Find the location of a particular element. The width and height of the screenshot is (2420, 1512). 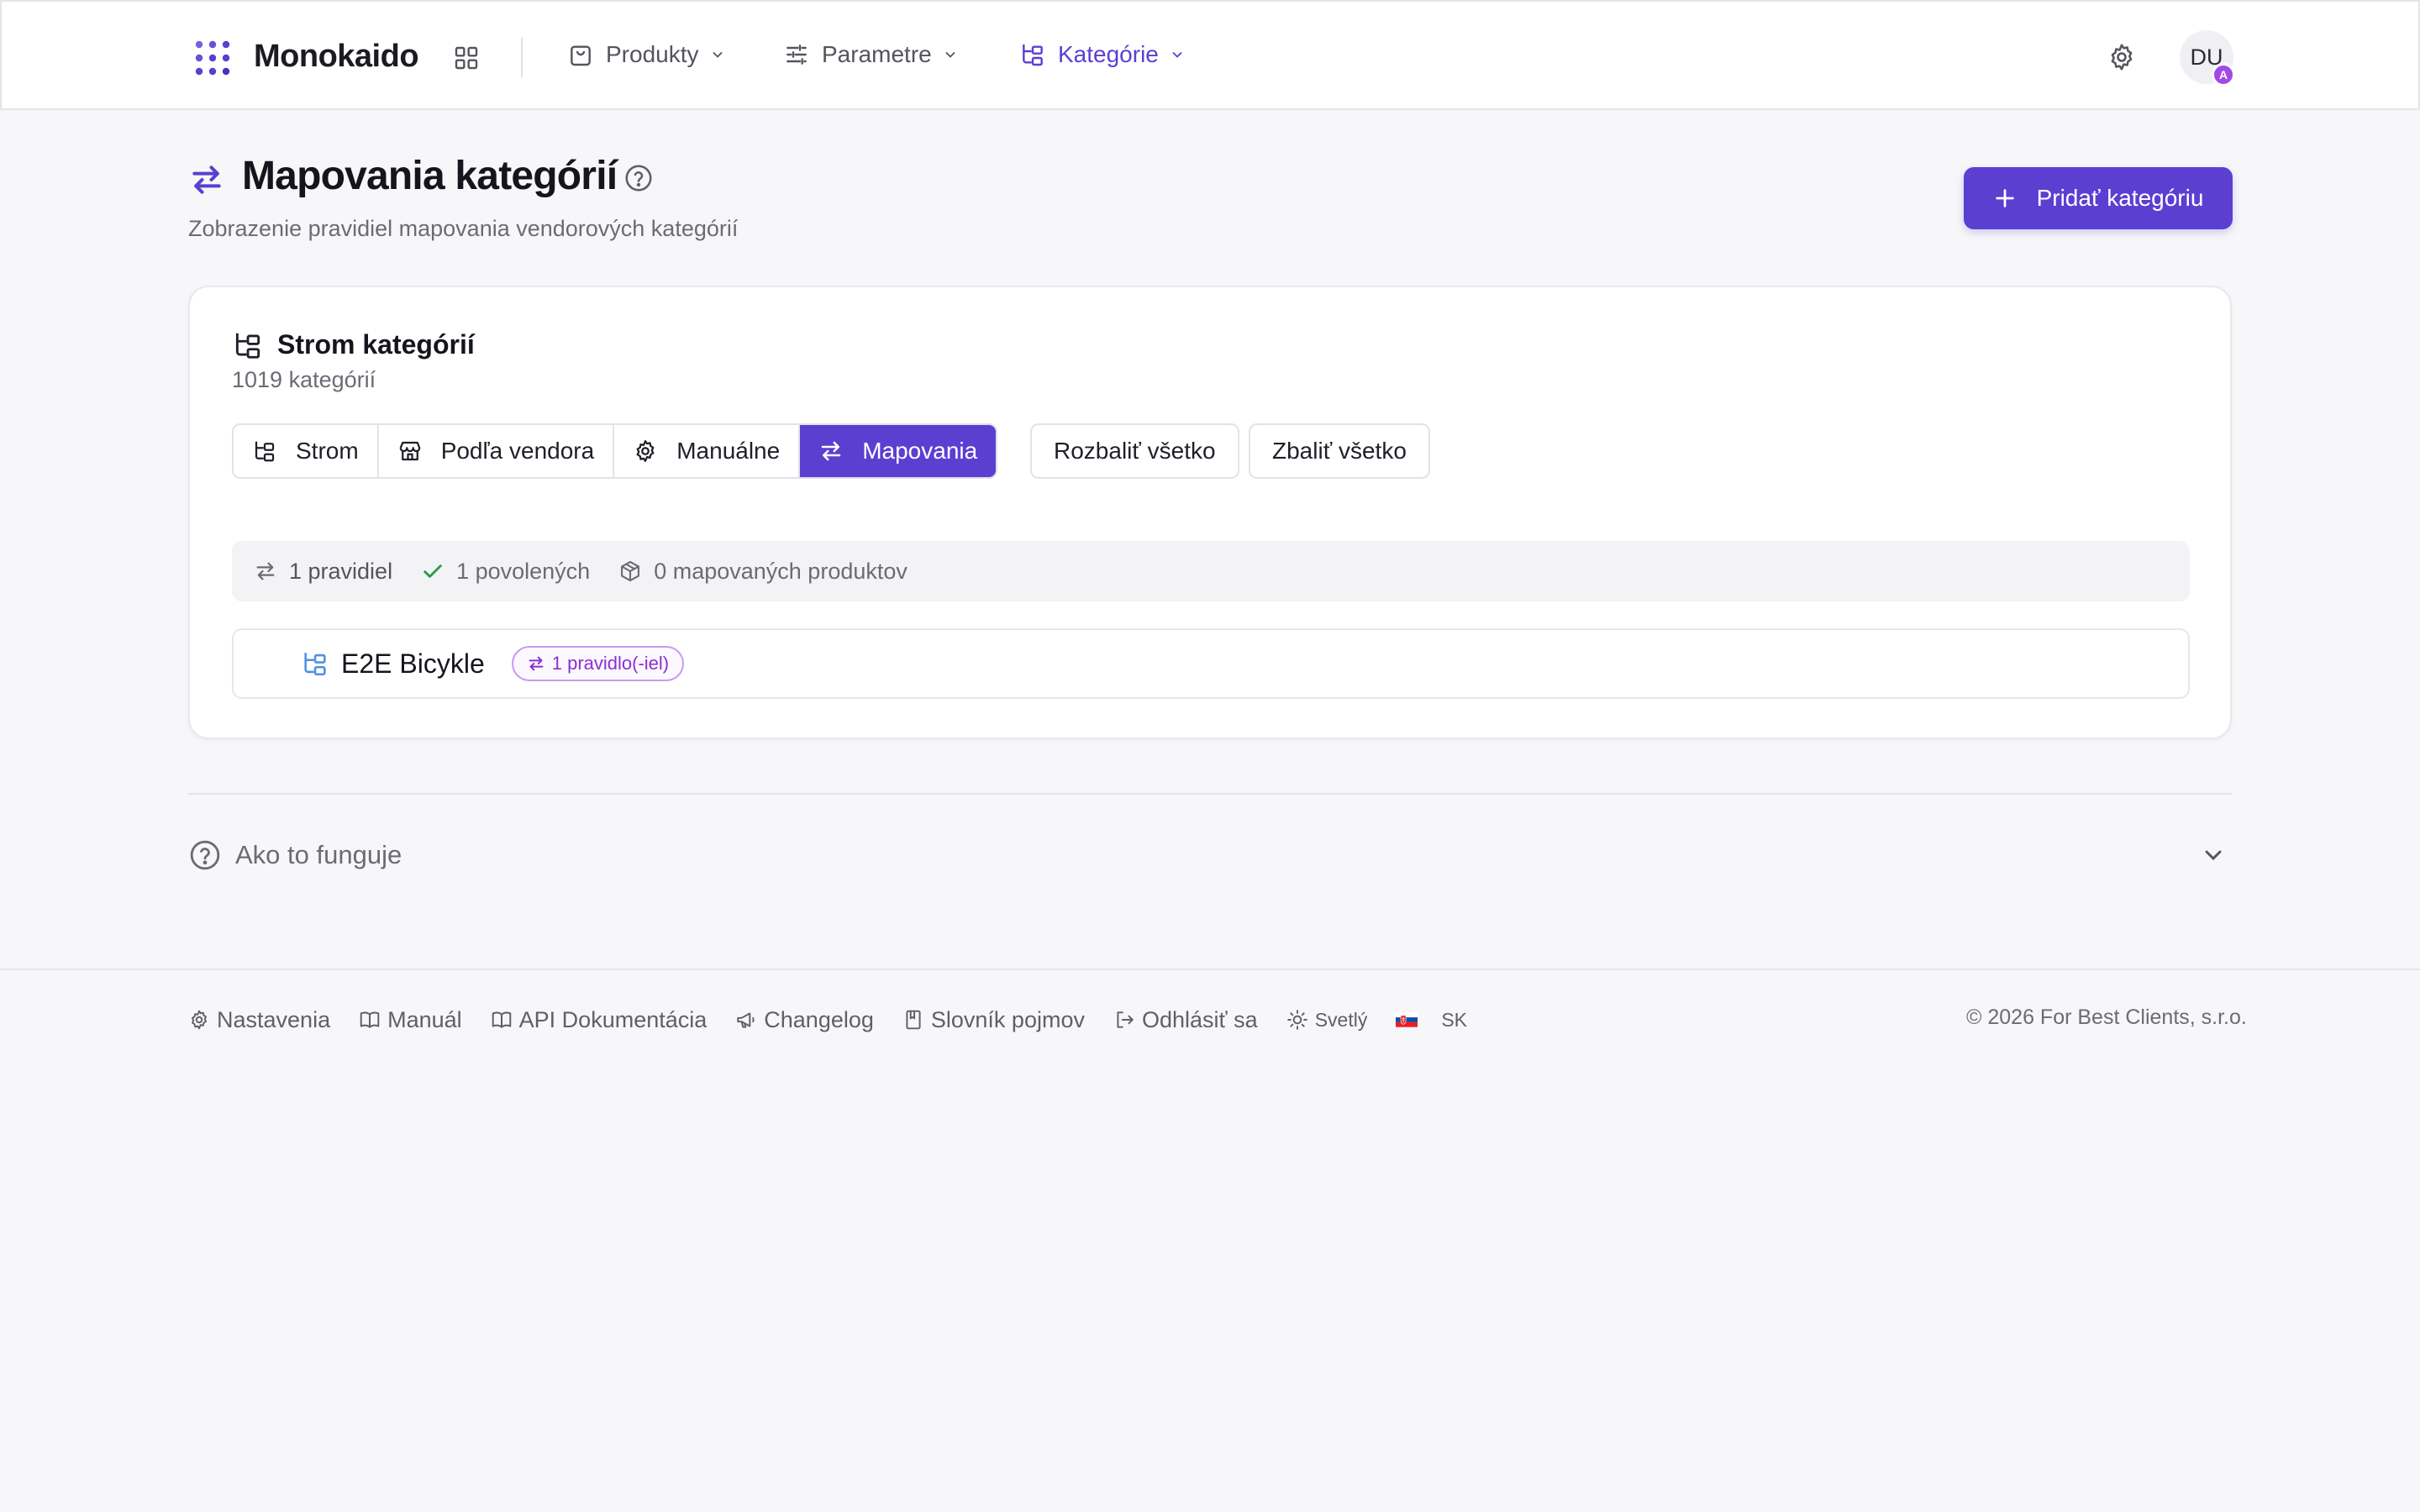

slovakia-flag-icon is located at coordinates (1407, 1019).